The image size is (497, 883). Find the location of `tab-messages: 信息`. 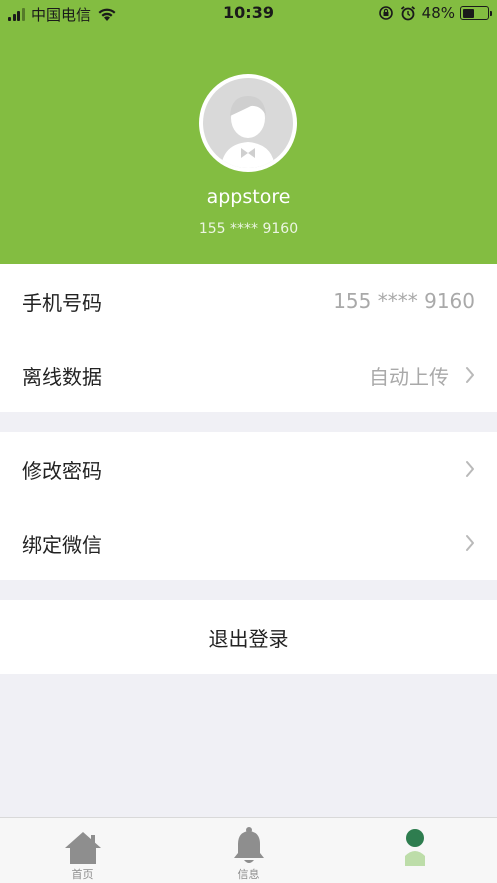

tab-messages: 信息 is located at coordinates (248, 850).